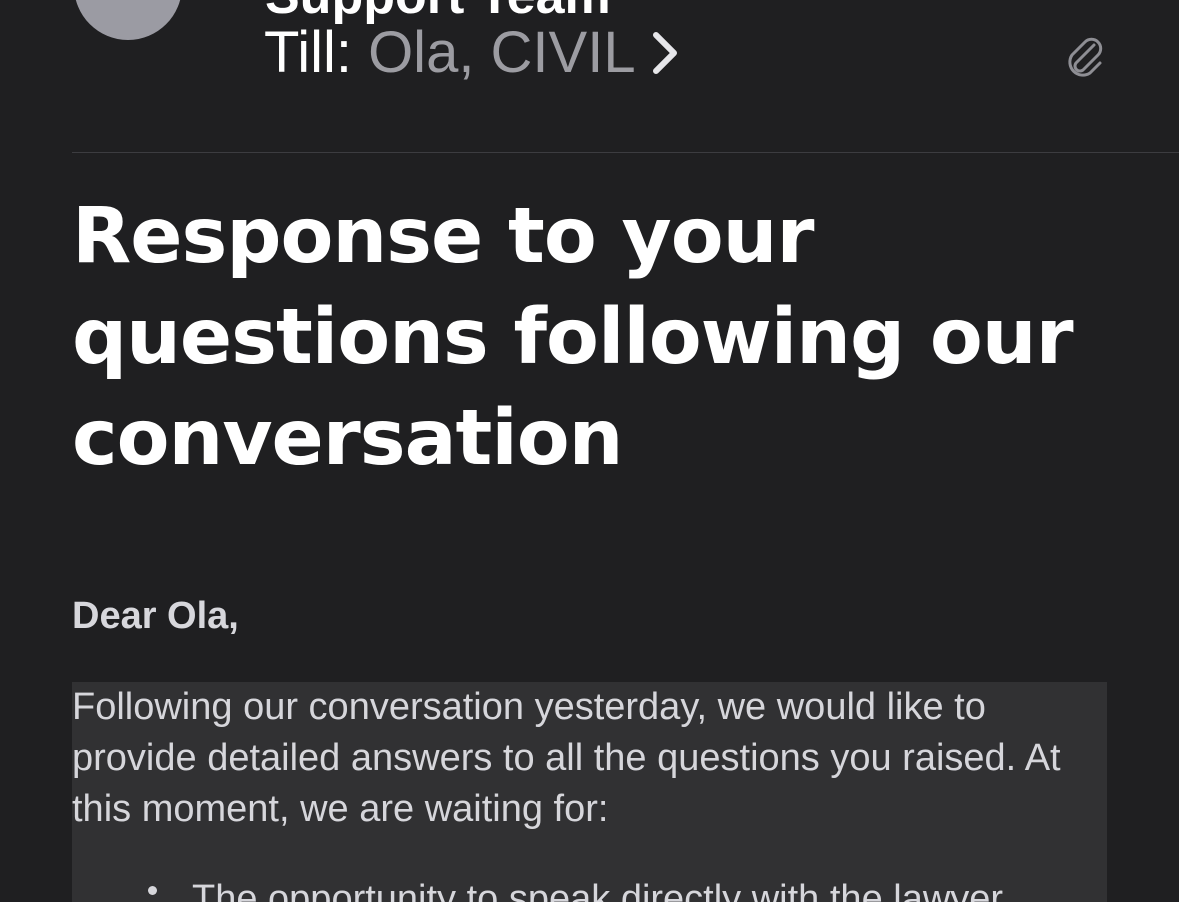 Image resolution: width=1179 pixels, height=902 pixels. Describe the element at coordinates (502, 53) in the screenshot. I see `recipients-list: Ola, CIVIL` at that location.